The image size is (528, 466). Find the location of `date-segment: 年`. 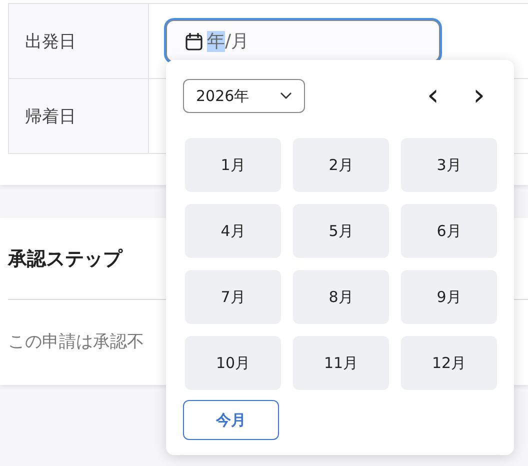

date-segment: 年 is located at coordinates (216, 41).